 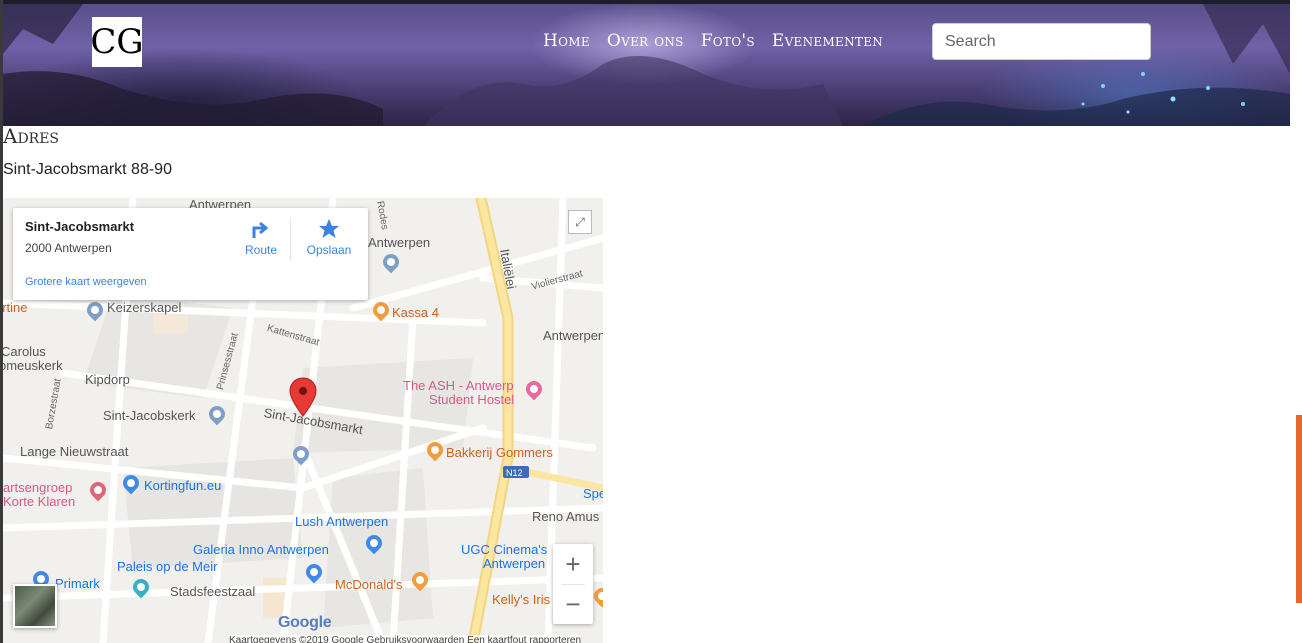 I want to click on map-poi-label: Kassa 4, so click(x=415, y=313).